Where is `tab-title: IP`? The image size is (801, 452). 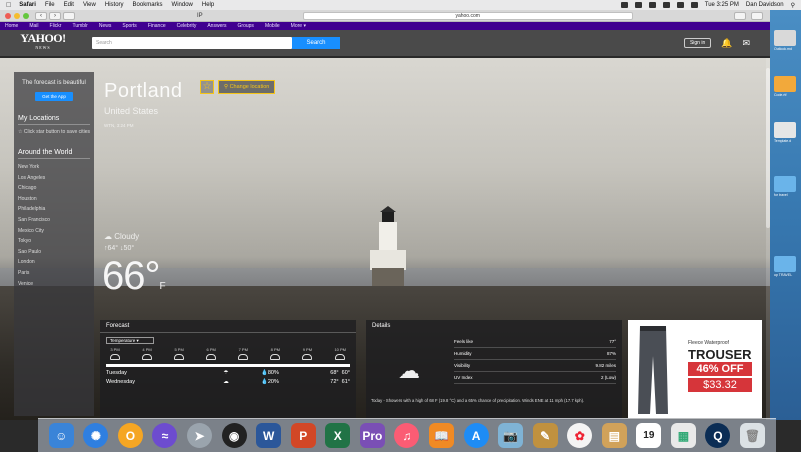
tab-title: IP is located at coordinates (200, 16).